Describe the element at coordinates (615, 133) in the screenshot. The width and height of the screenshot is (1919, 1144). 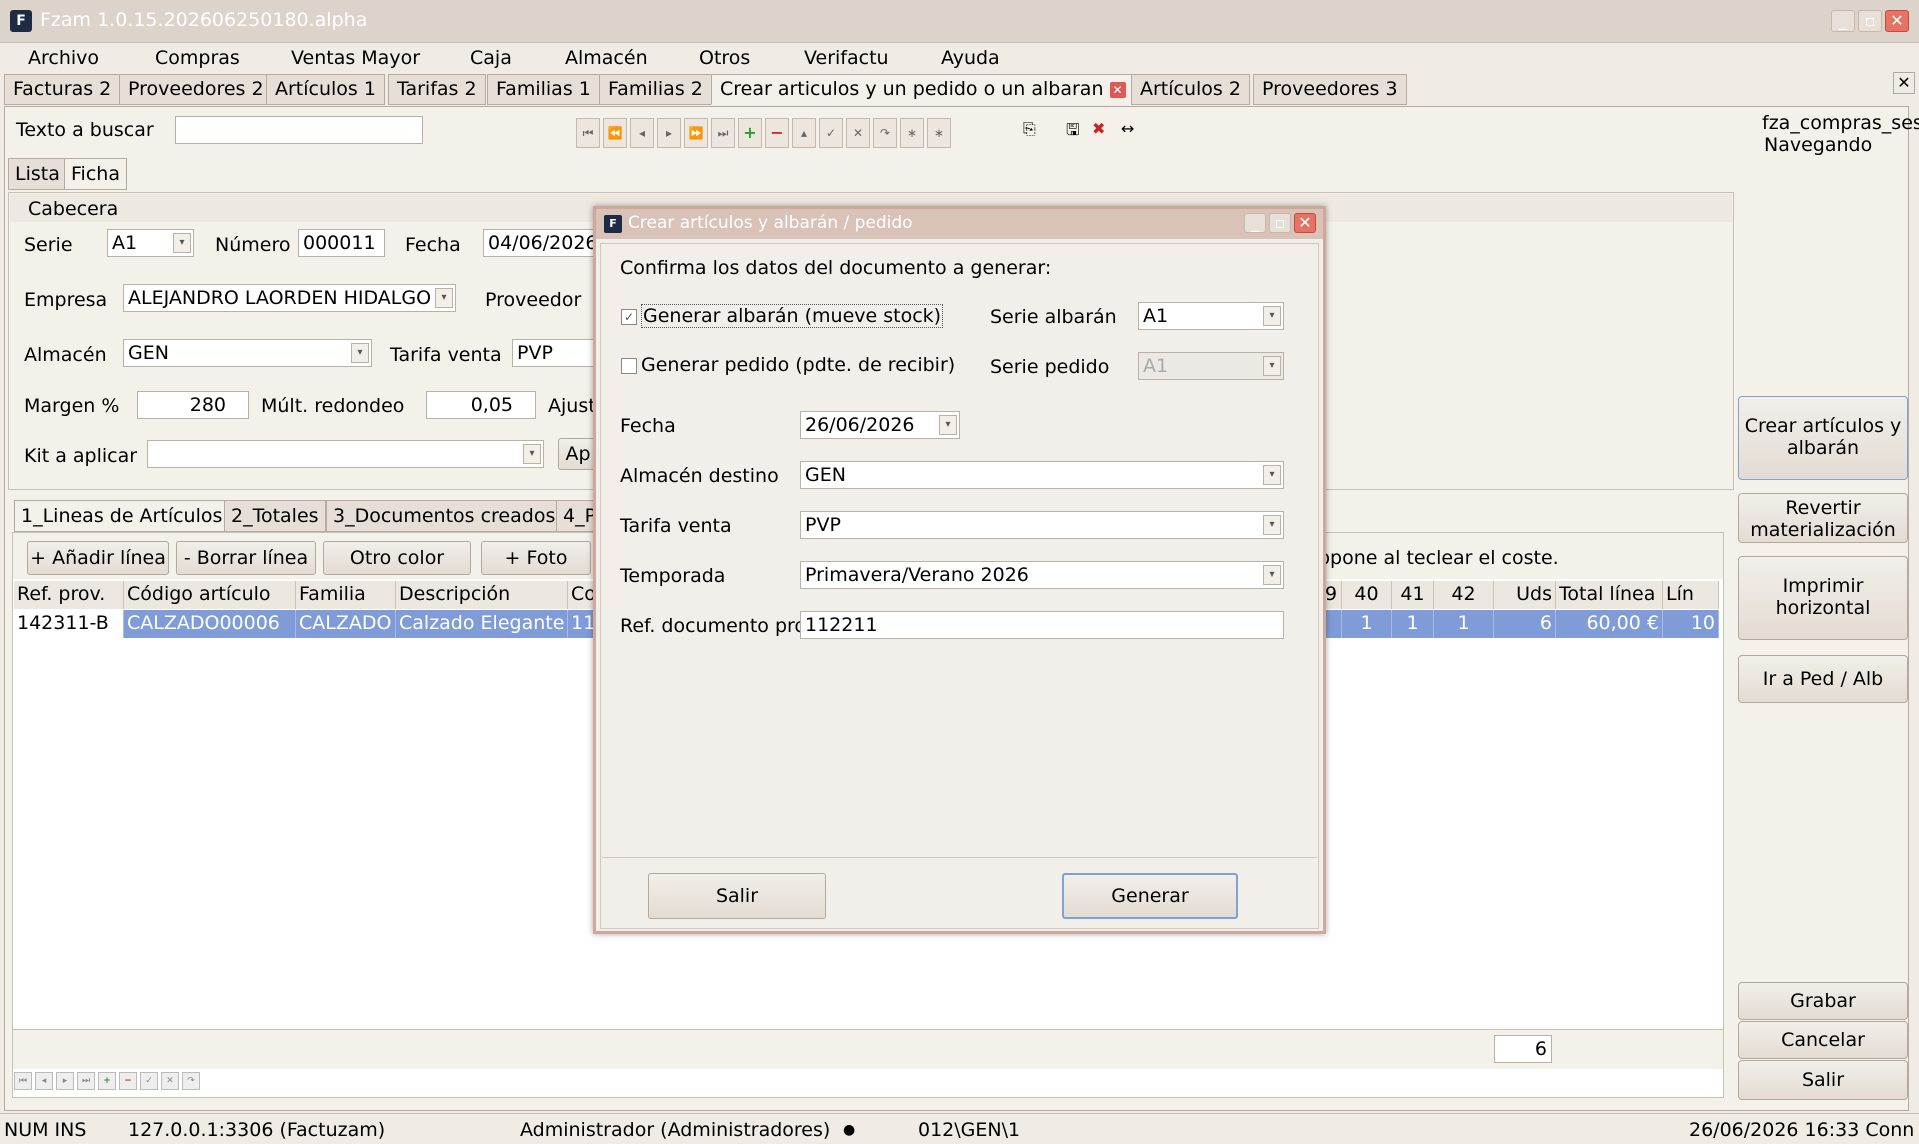
I see `prev-page-icon: ⏪` at that location.